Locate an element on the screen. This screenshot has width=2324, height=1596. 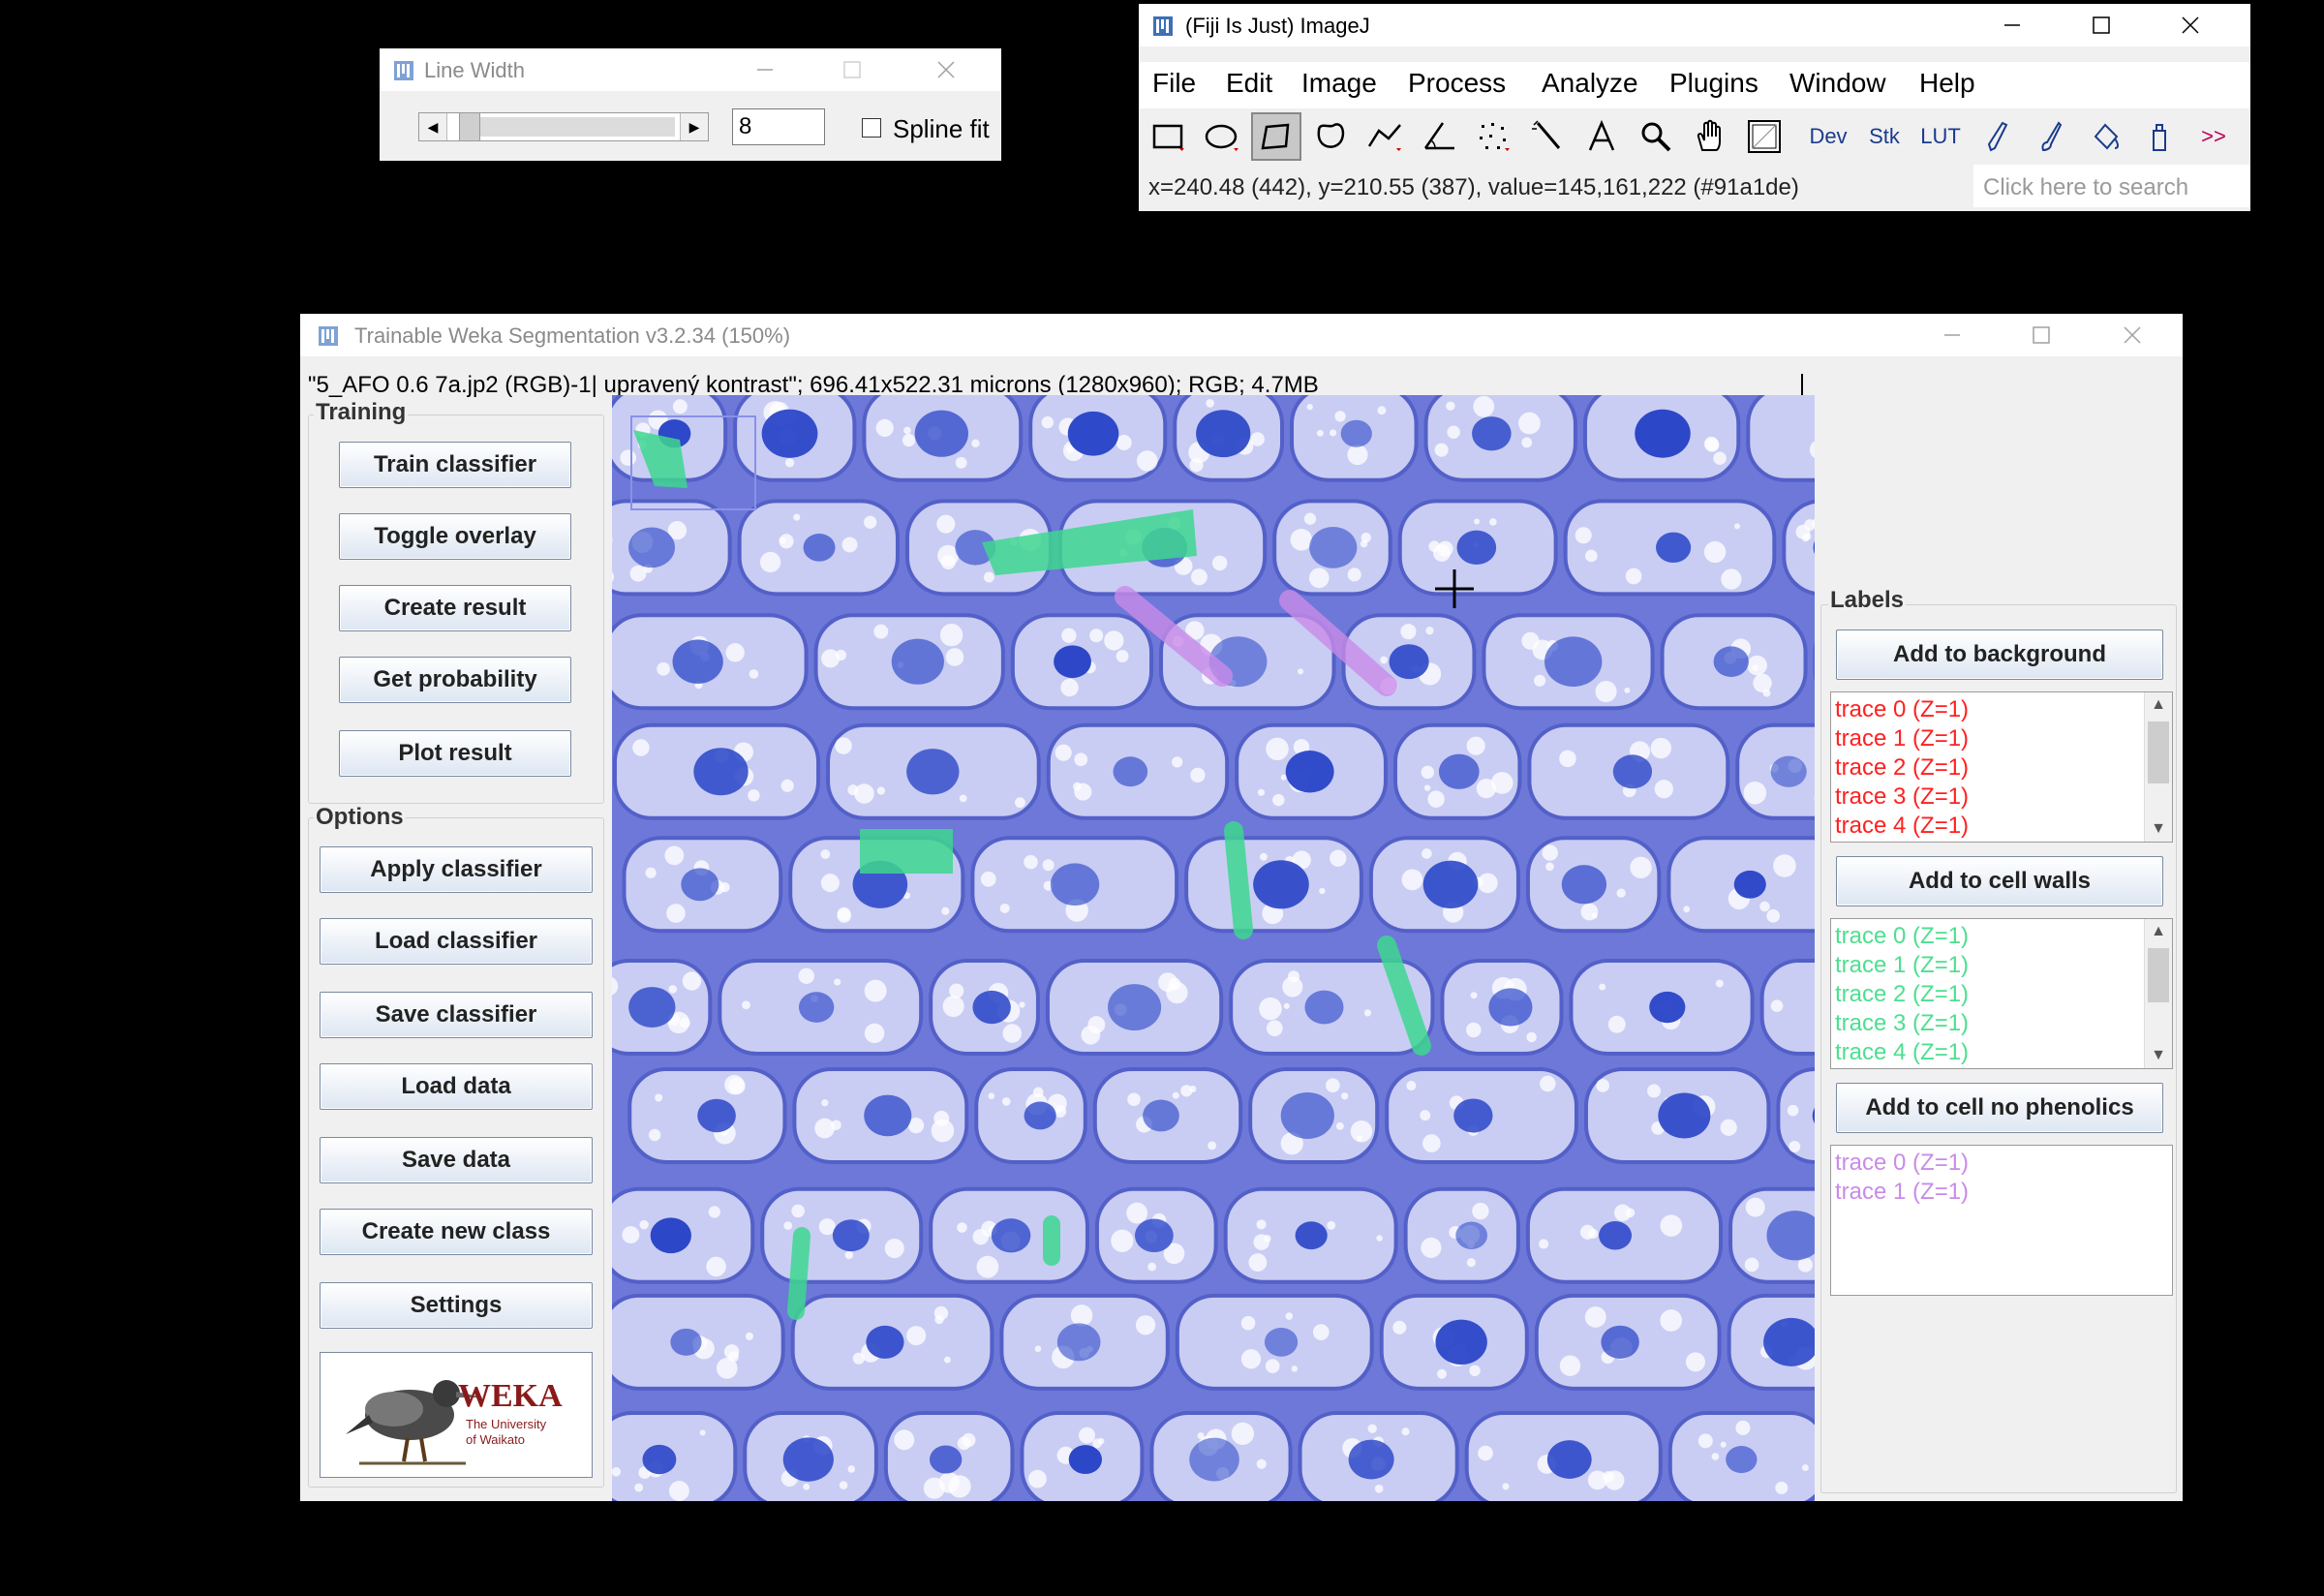
menu-help: Help is located at coordinates (1947, 83).